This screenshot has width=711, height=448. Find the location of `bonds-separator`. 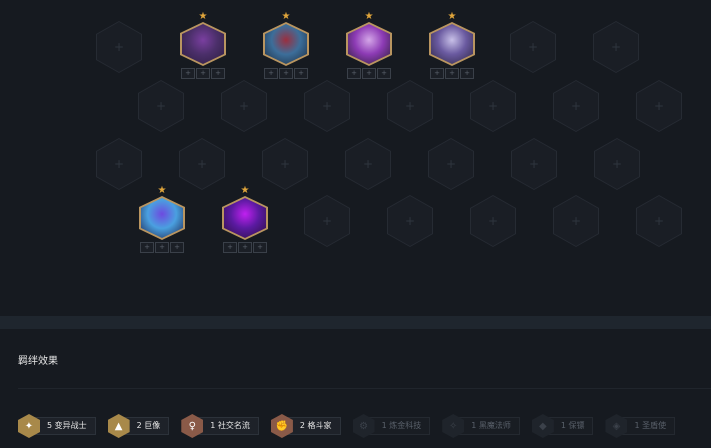

bonds-separator is located at coordinates (364, 388).